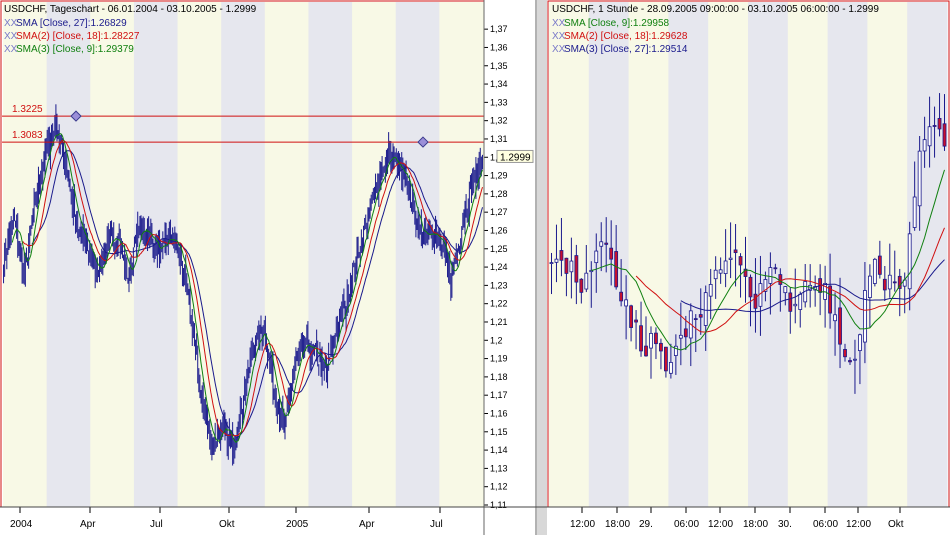 The image size is (950, 540). I want to click on y-tick-label: 1,32, so click(499, 121).